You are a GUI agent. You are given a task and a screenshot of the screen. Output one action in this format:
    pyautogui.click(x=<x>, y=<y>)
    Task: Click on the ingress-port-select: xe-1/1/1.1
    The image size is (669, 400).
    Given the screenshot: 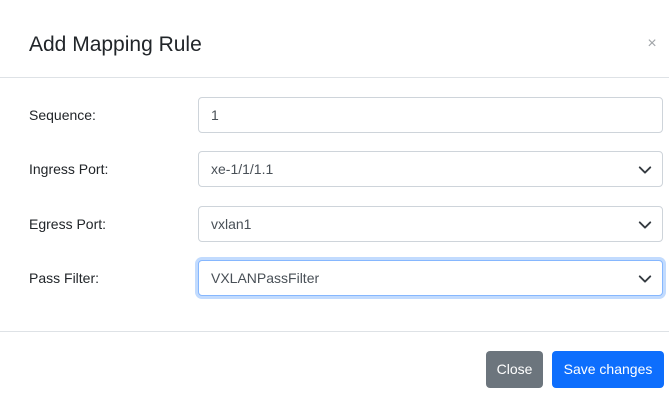 What is the action you would take?
    pyautogui.click(x=430, y=169)
    